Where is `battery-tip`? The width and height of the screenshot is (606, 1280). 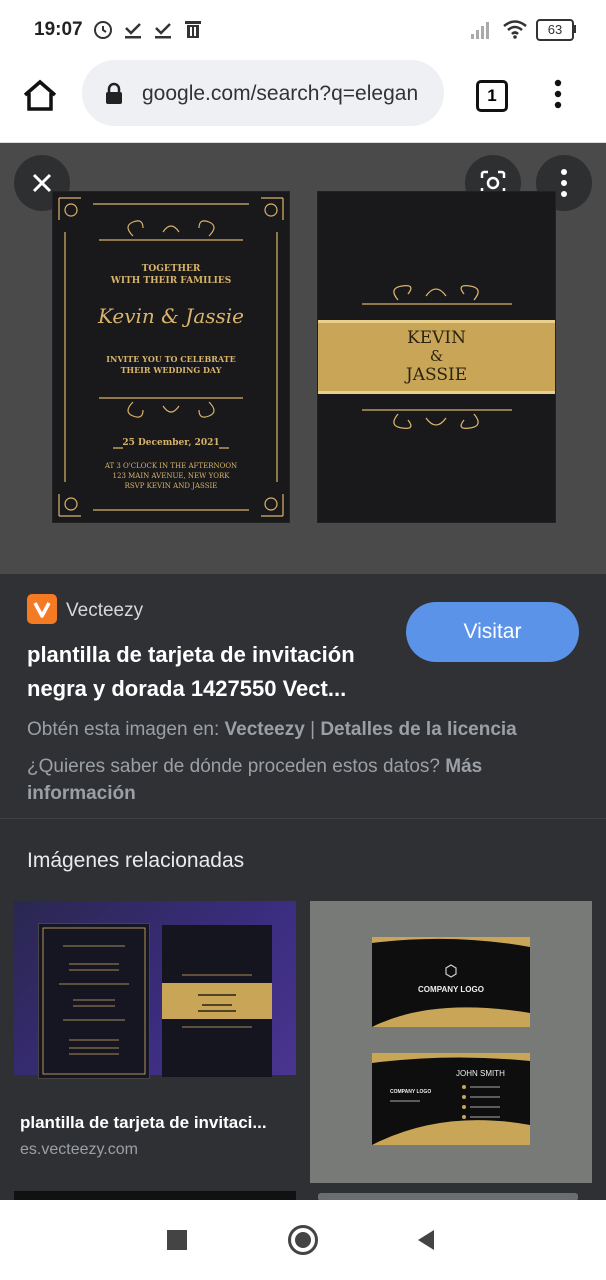 battery-tip is located at coordinates (574, 29).